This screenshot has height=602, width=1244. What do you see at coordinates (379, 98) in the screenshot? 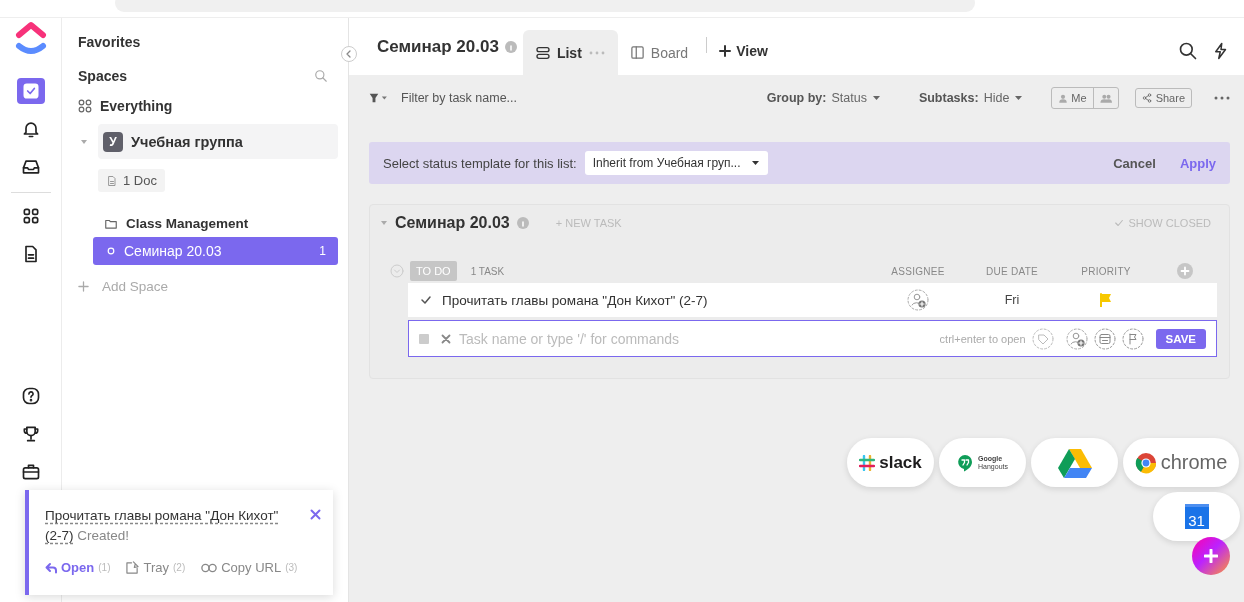
I see `filter-icon` at bounding box center [379, 98].